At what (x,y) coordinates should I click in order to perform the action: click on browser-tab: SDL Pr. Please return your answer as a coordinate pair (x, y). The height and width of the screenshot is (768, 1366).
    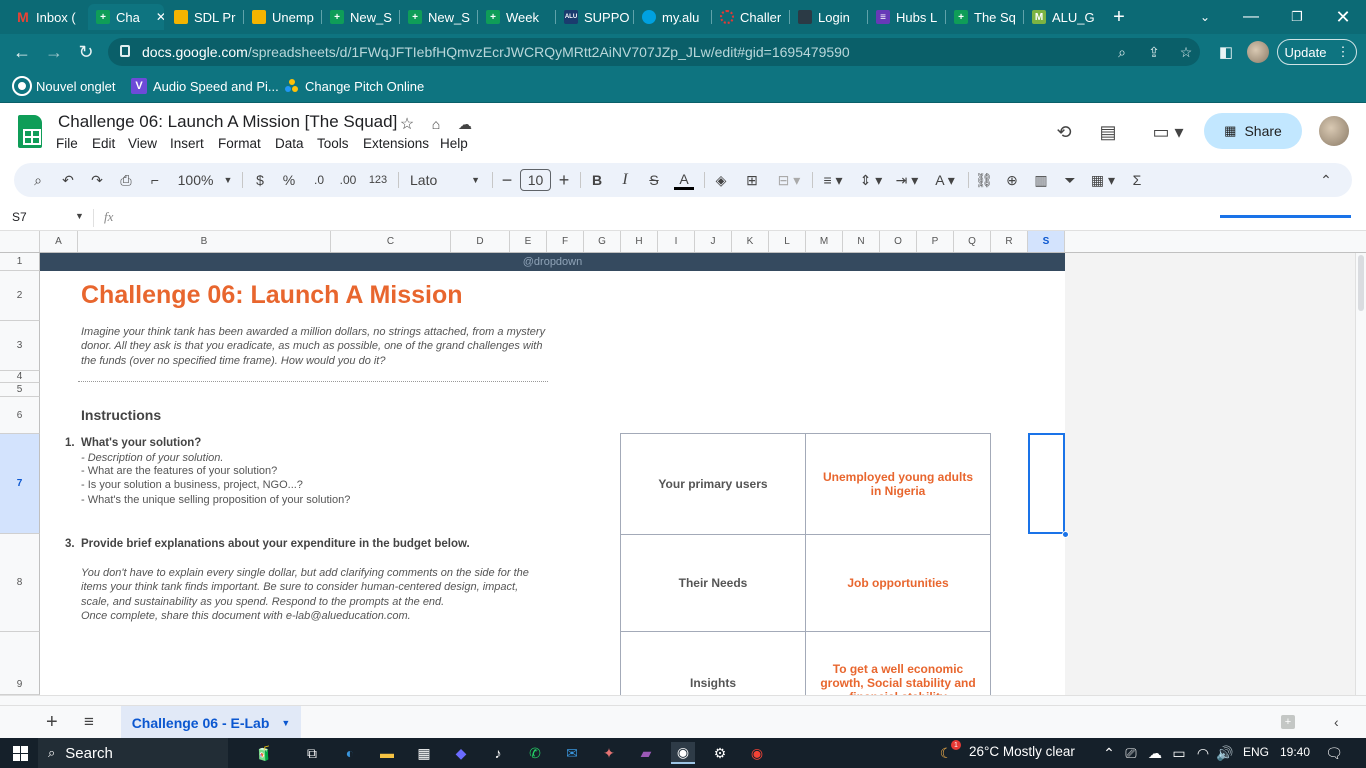
    Looking at the image, I should click on (204, 17).